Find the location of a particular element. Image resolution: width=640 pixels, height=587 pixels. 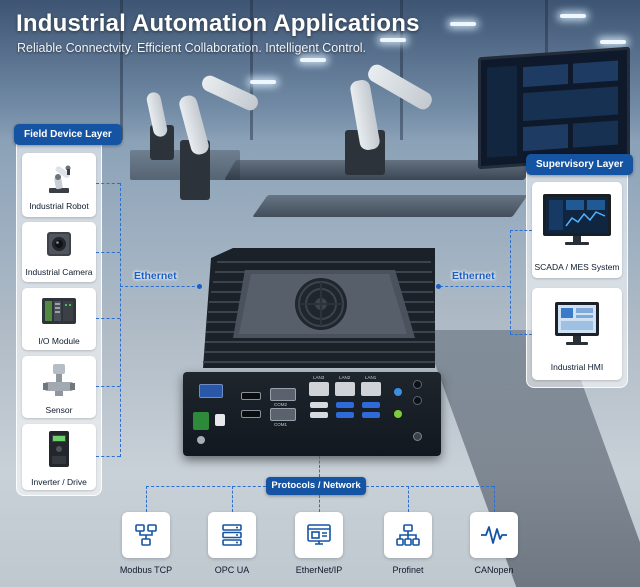

device-card-industrial-camera: Industrial Camera is located at coordinates (59, 252).